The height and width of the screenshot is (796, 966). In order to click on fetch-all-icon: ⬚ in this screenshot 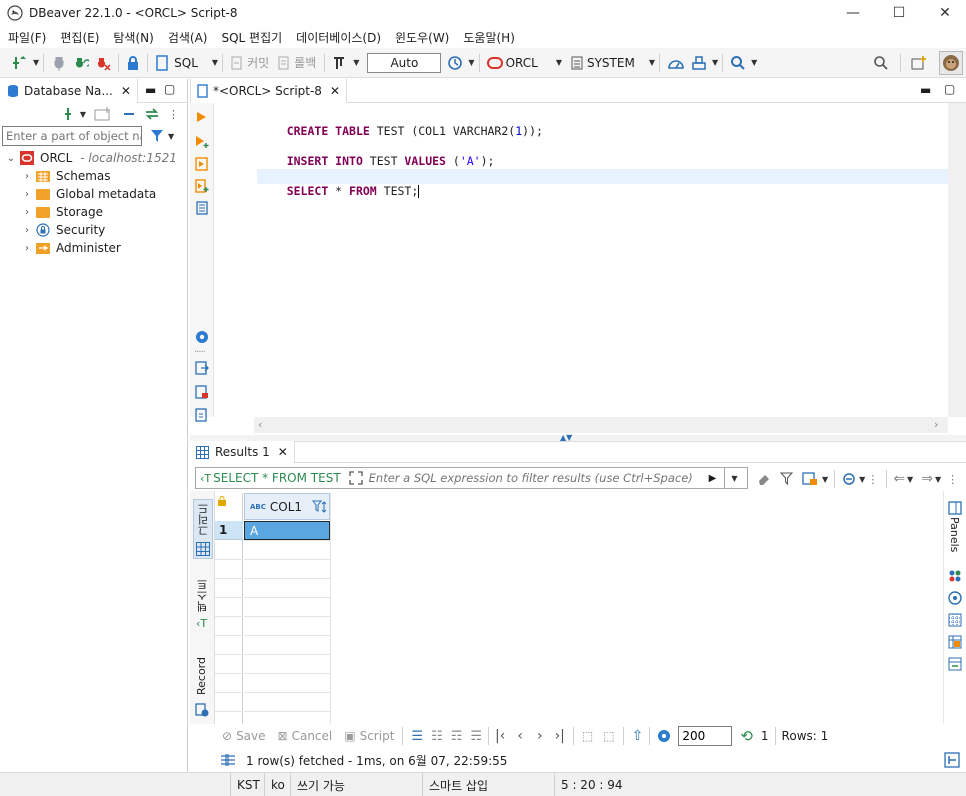, I will do `click(608, 736)`.